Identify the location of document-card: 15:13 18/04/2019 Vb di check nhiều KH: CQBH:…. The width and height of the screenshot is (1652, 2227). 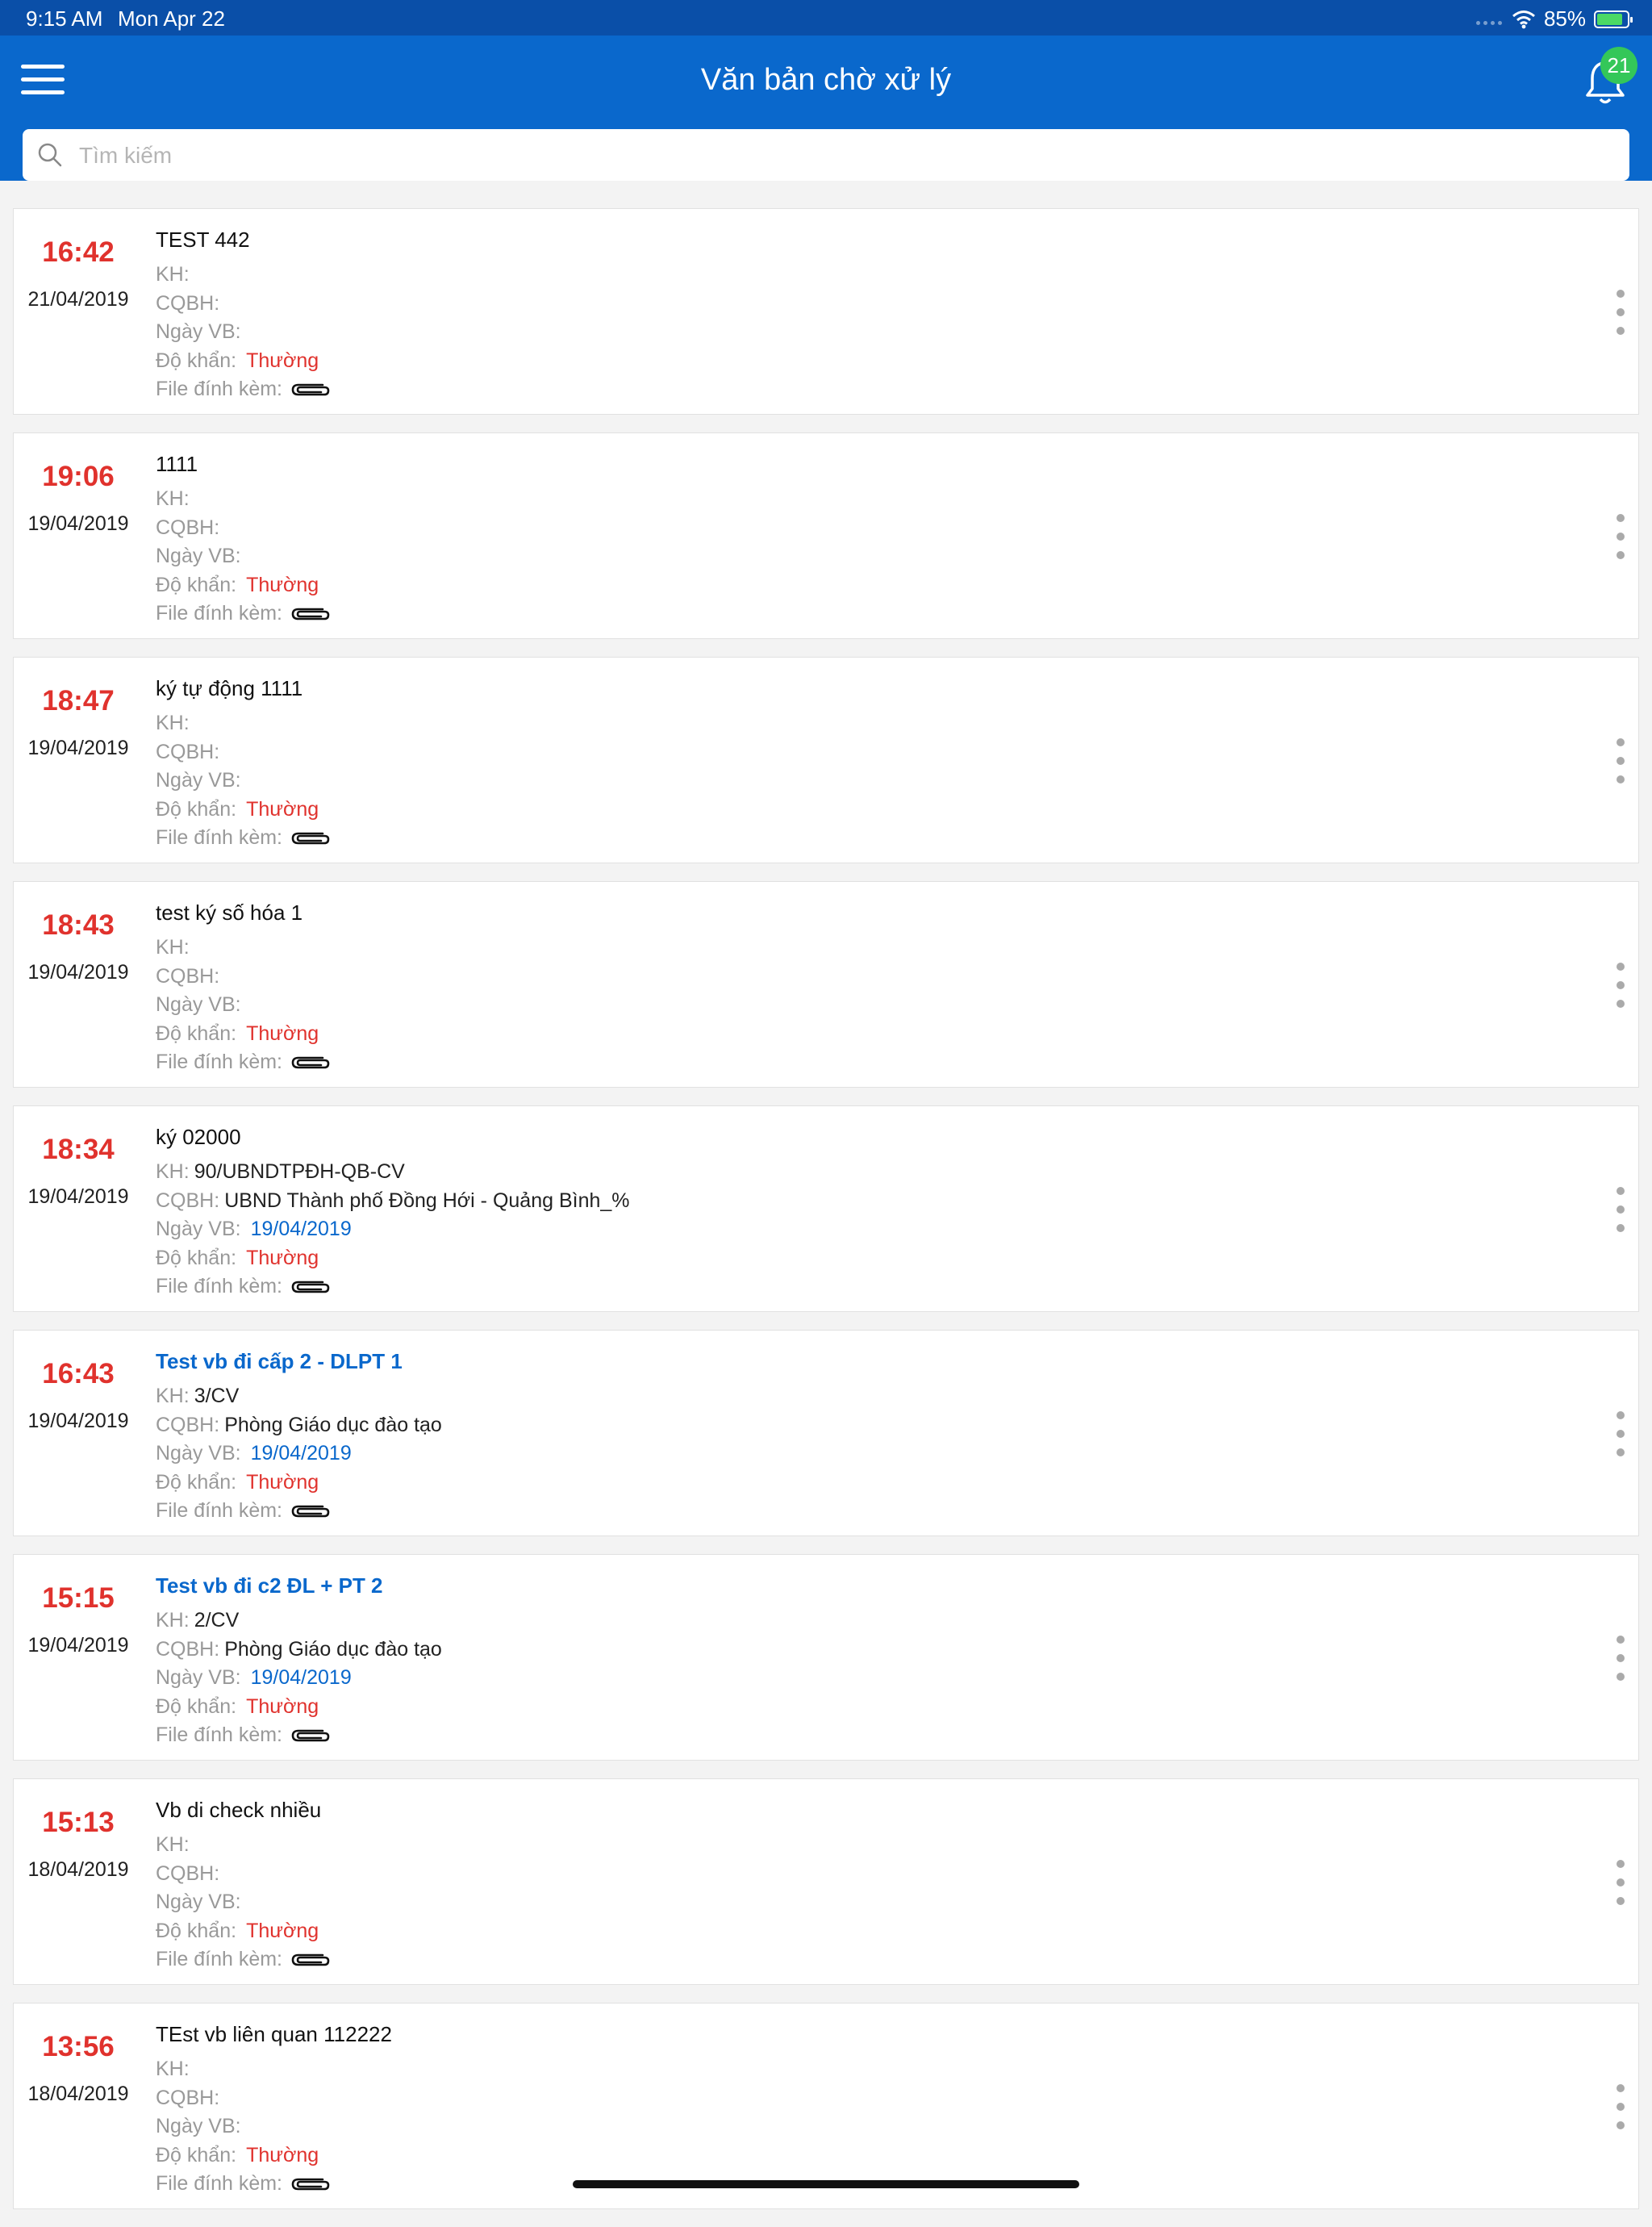
(826, 1882).